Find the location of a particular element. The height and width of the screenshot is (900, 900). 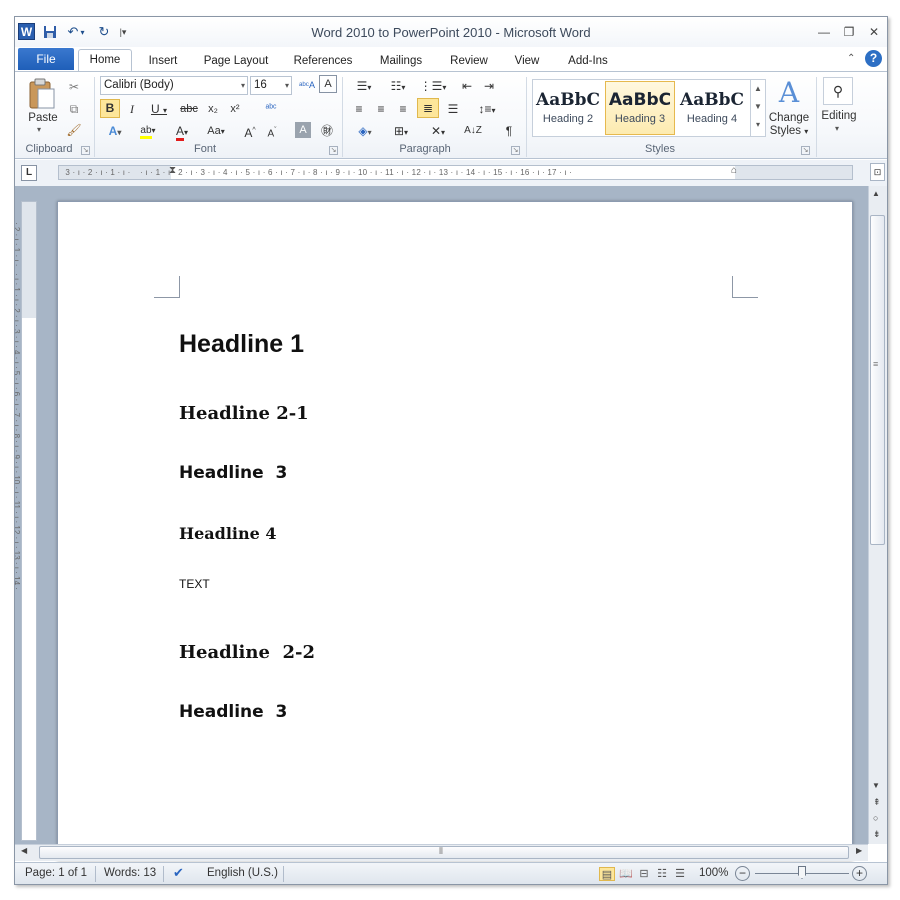

proofing-icon: ✔ is located at coordinates (178, 873).